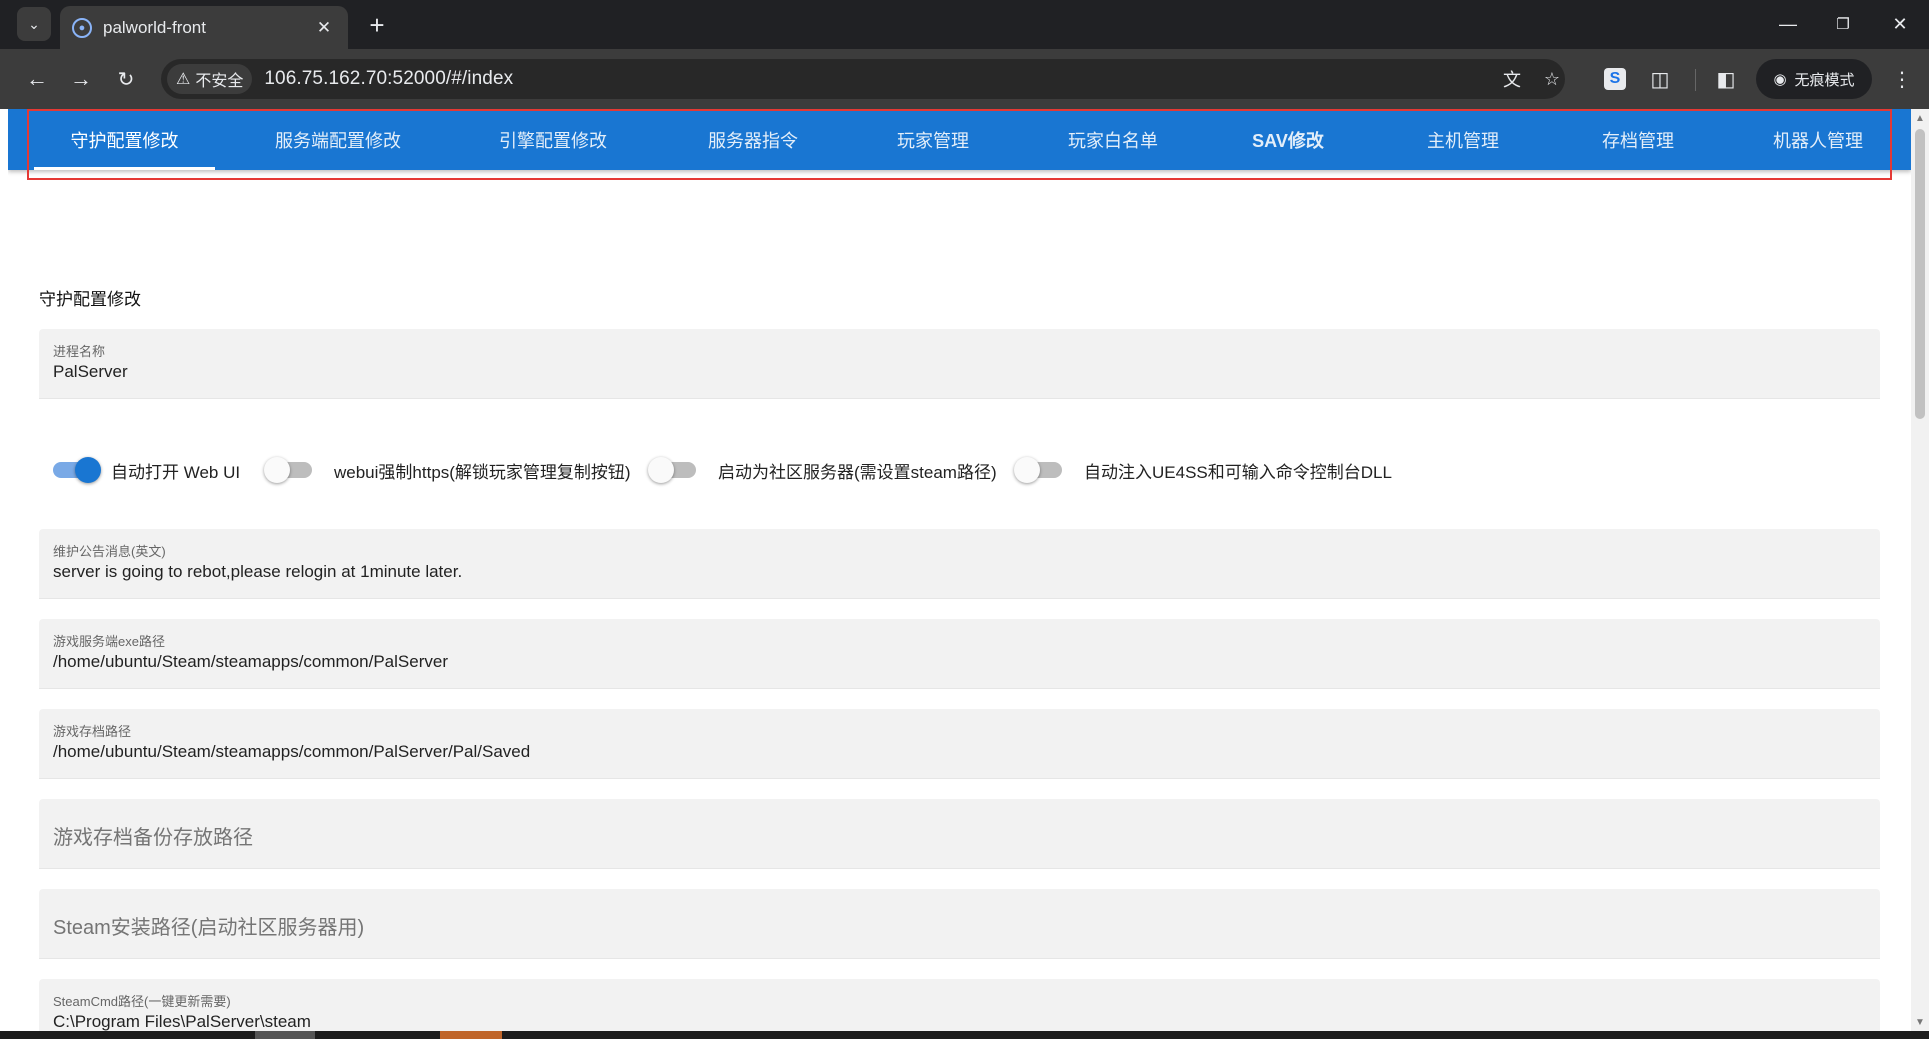  Describe the element at coordinates (933, 139) in the screenshot. I see `tab-player-management: 玩家管理` at that location.